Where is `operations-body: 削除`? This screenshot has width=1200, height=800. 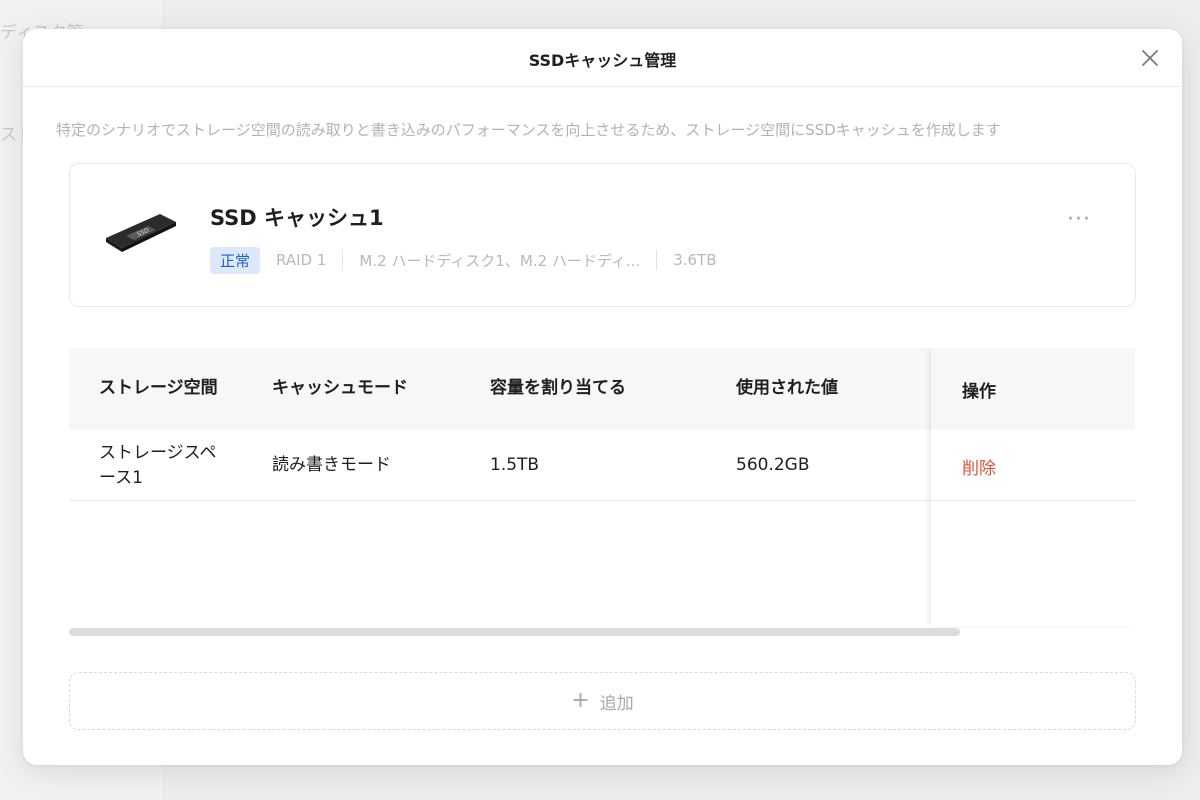
operations-body: 削除 is located at coordinates (1033, 528).